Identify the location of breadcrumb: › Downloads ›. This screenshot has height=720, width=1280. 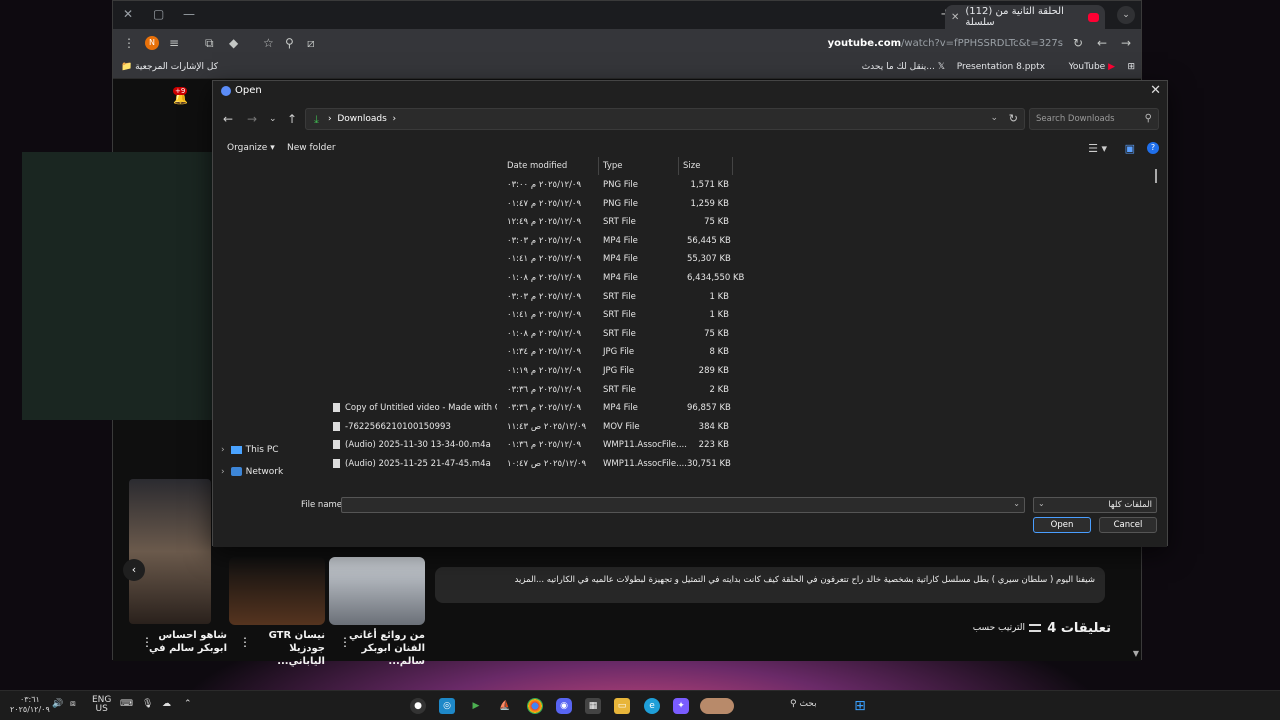
(362, 119).